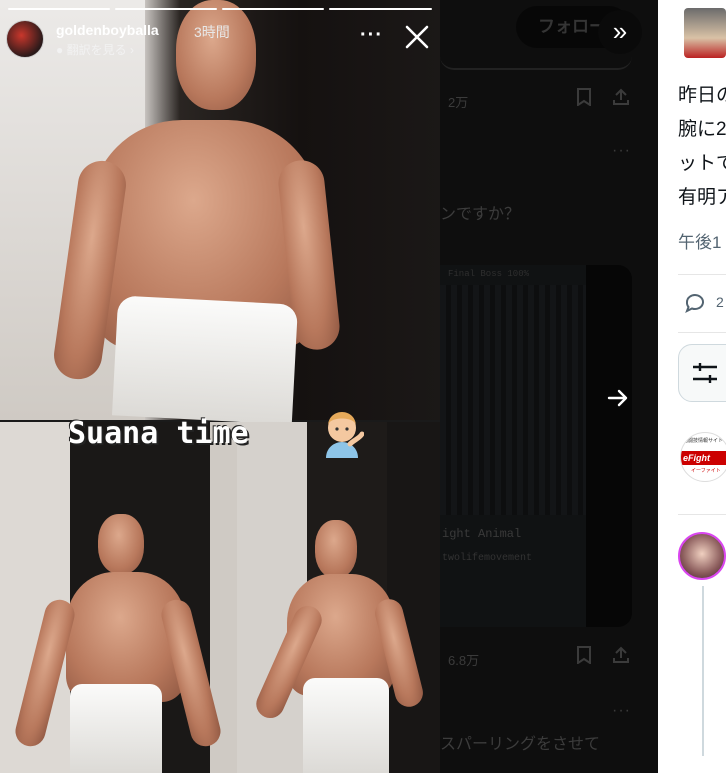  Describe the element at coordinates (694, 304) in the screenshot. I see `reply-icon` at that location.